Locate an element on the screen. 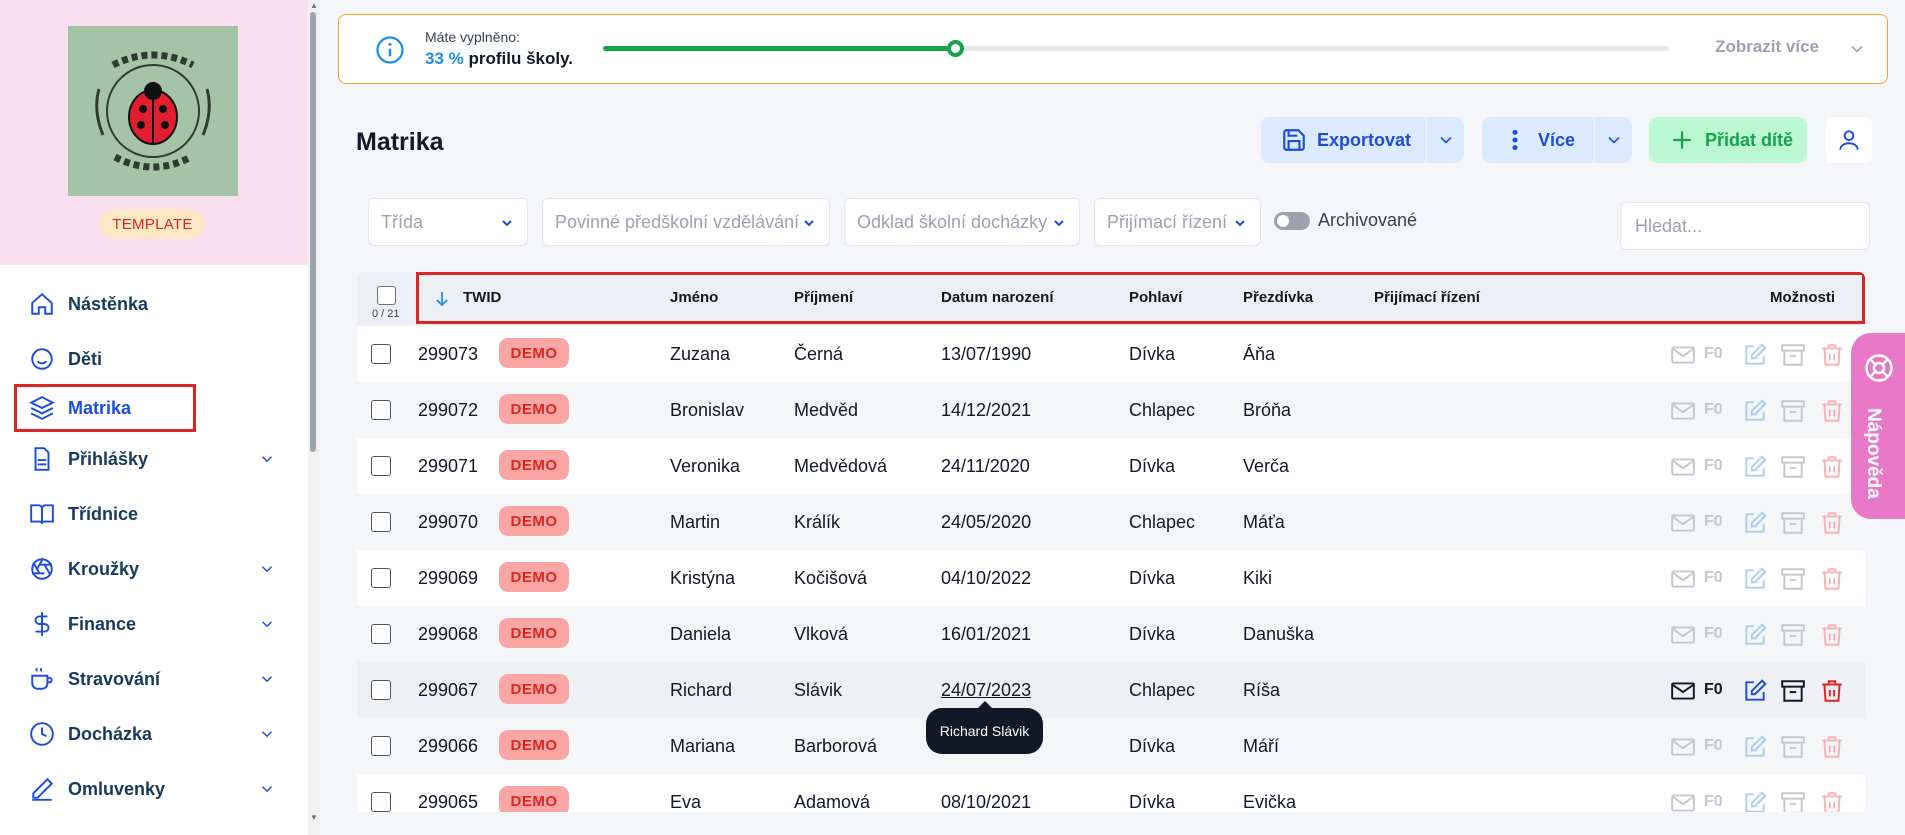  user-profile-button is located at coordinates (1849, 140).